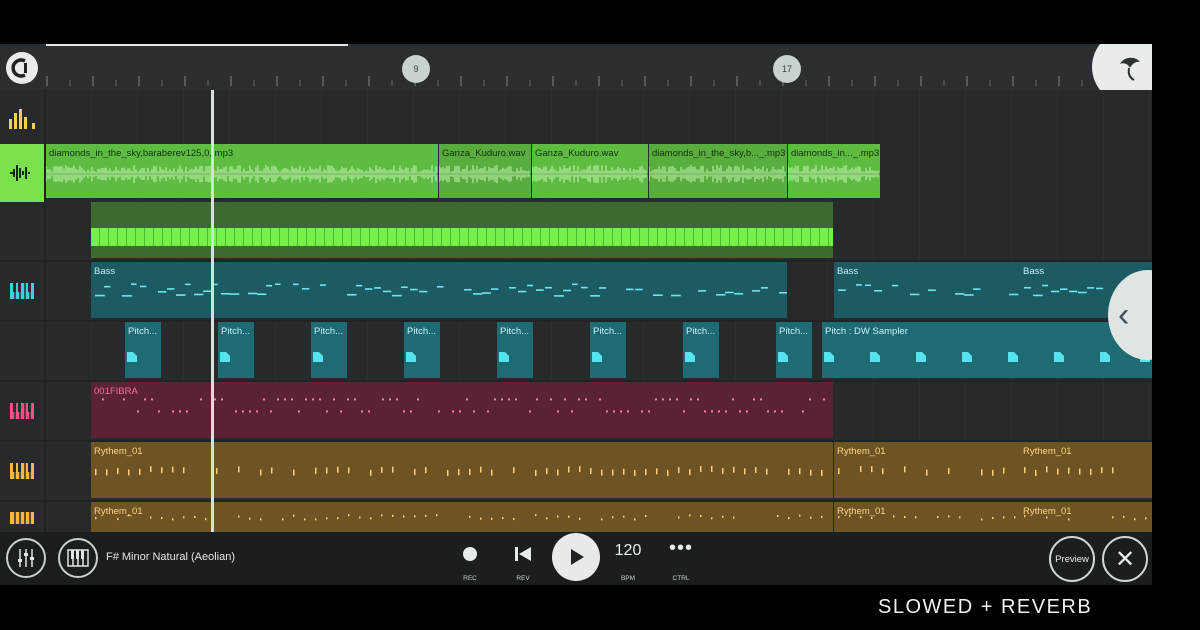 This screenshot has width=1200, height=630. Describe the element at coordinates (22, 173) in the screenshot. I see `track-2-icon` at that location.